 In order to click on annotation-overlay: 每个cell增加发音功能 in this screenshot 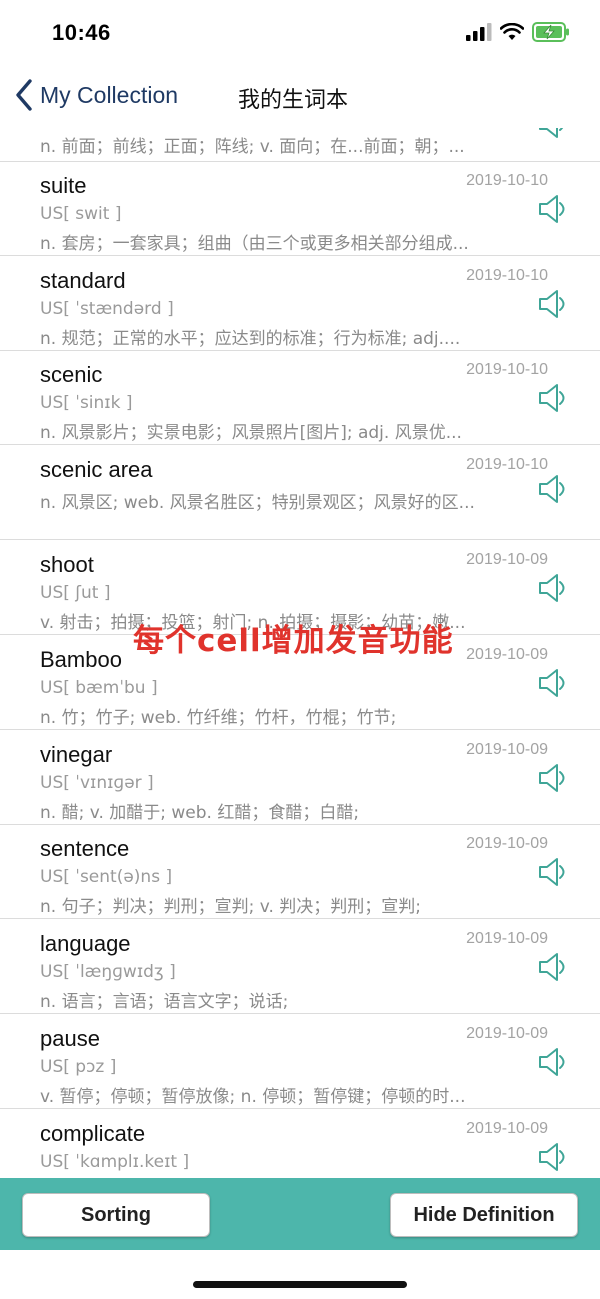, I will do `click(293, 641)`.